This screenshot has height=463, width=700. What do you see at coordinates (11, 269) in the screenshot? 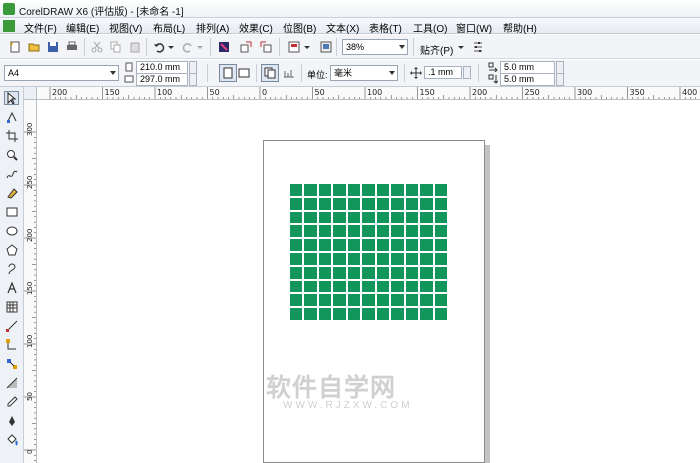
I see `basic-shapes-tool-icon` at bounding box center [11, 269].